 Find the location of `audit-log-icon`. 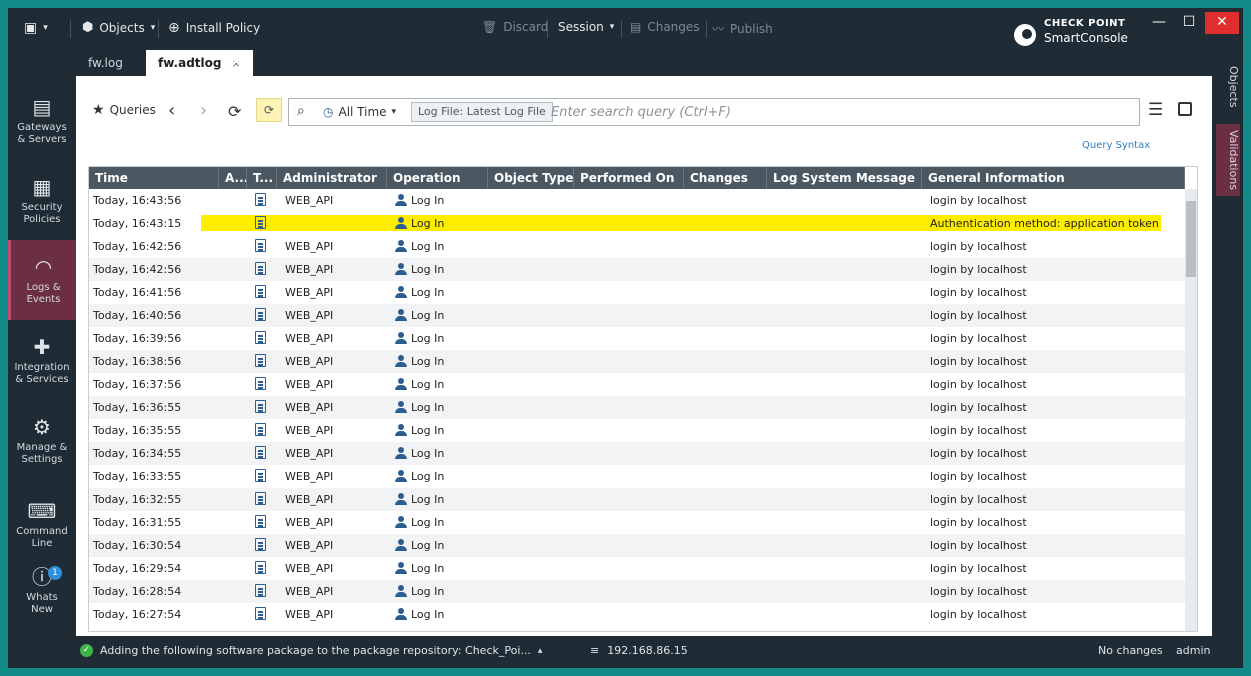

audit-log-icon is located at coordinates (260, 590).